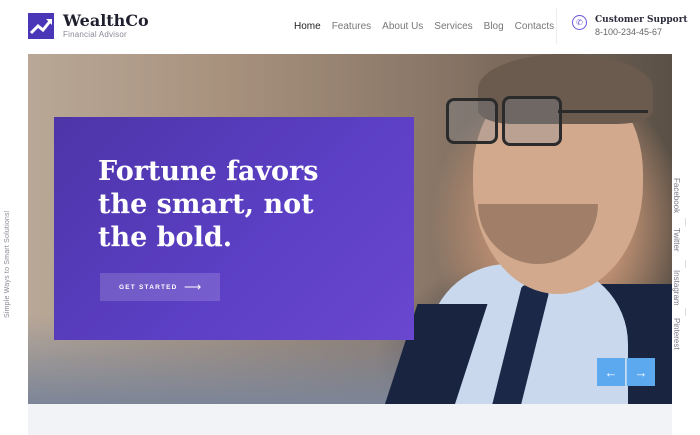 The image size is (700, 435). What do you see at coordinates (676, 288) in the screenshot?
I see `social-instagram: Instagram` at bounding box center [676, 288].